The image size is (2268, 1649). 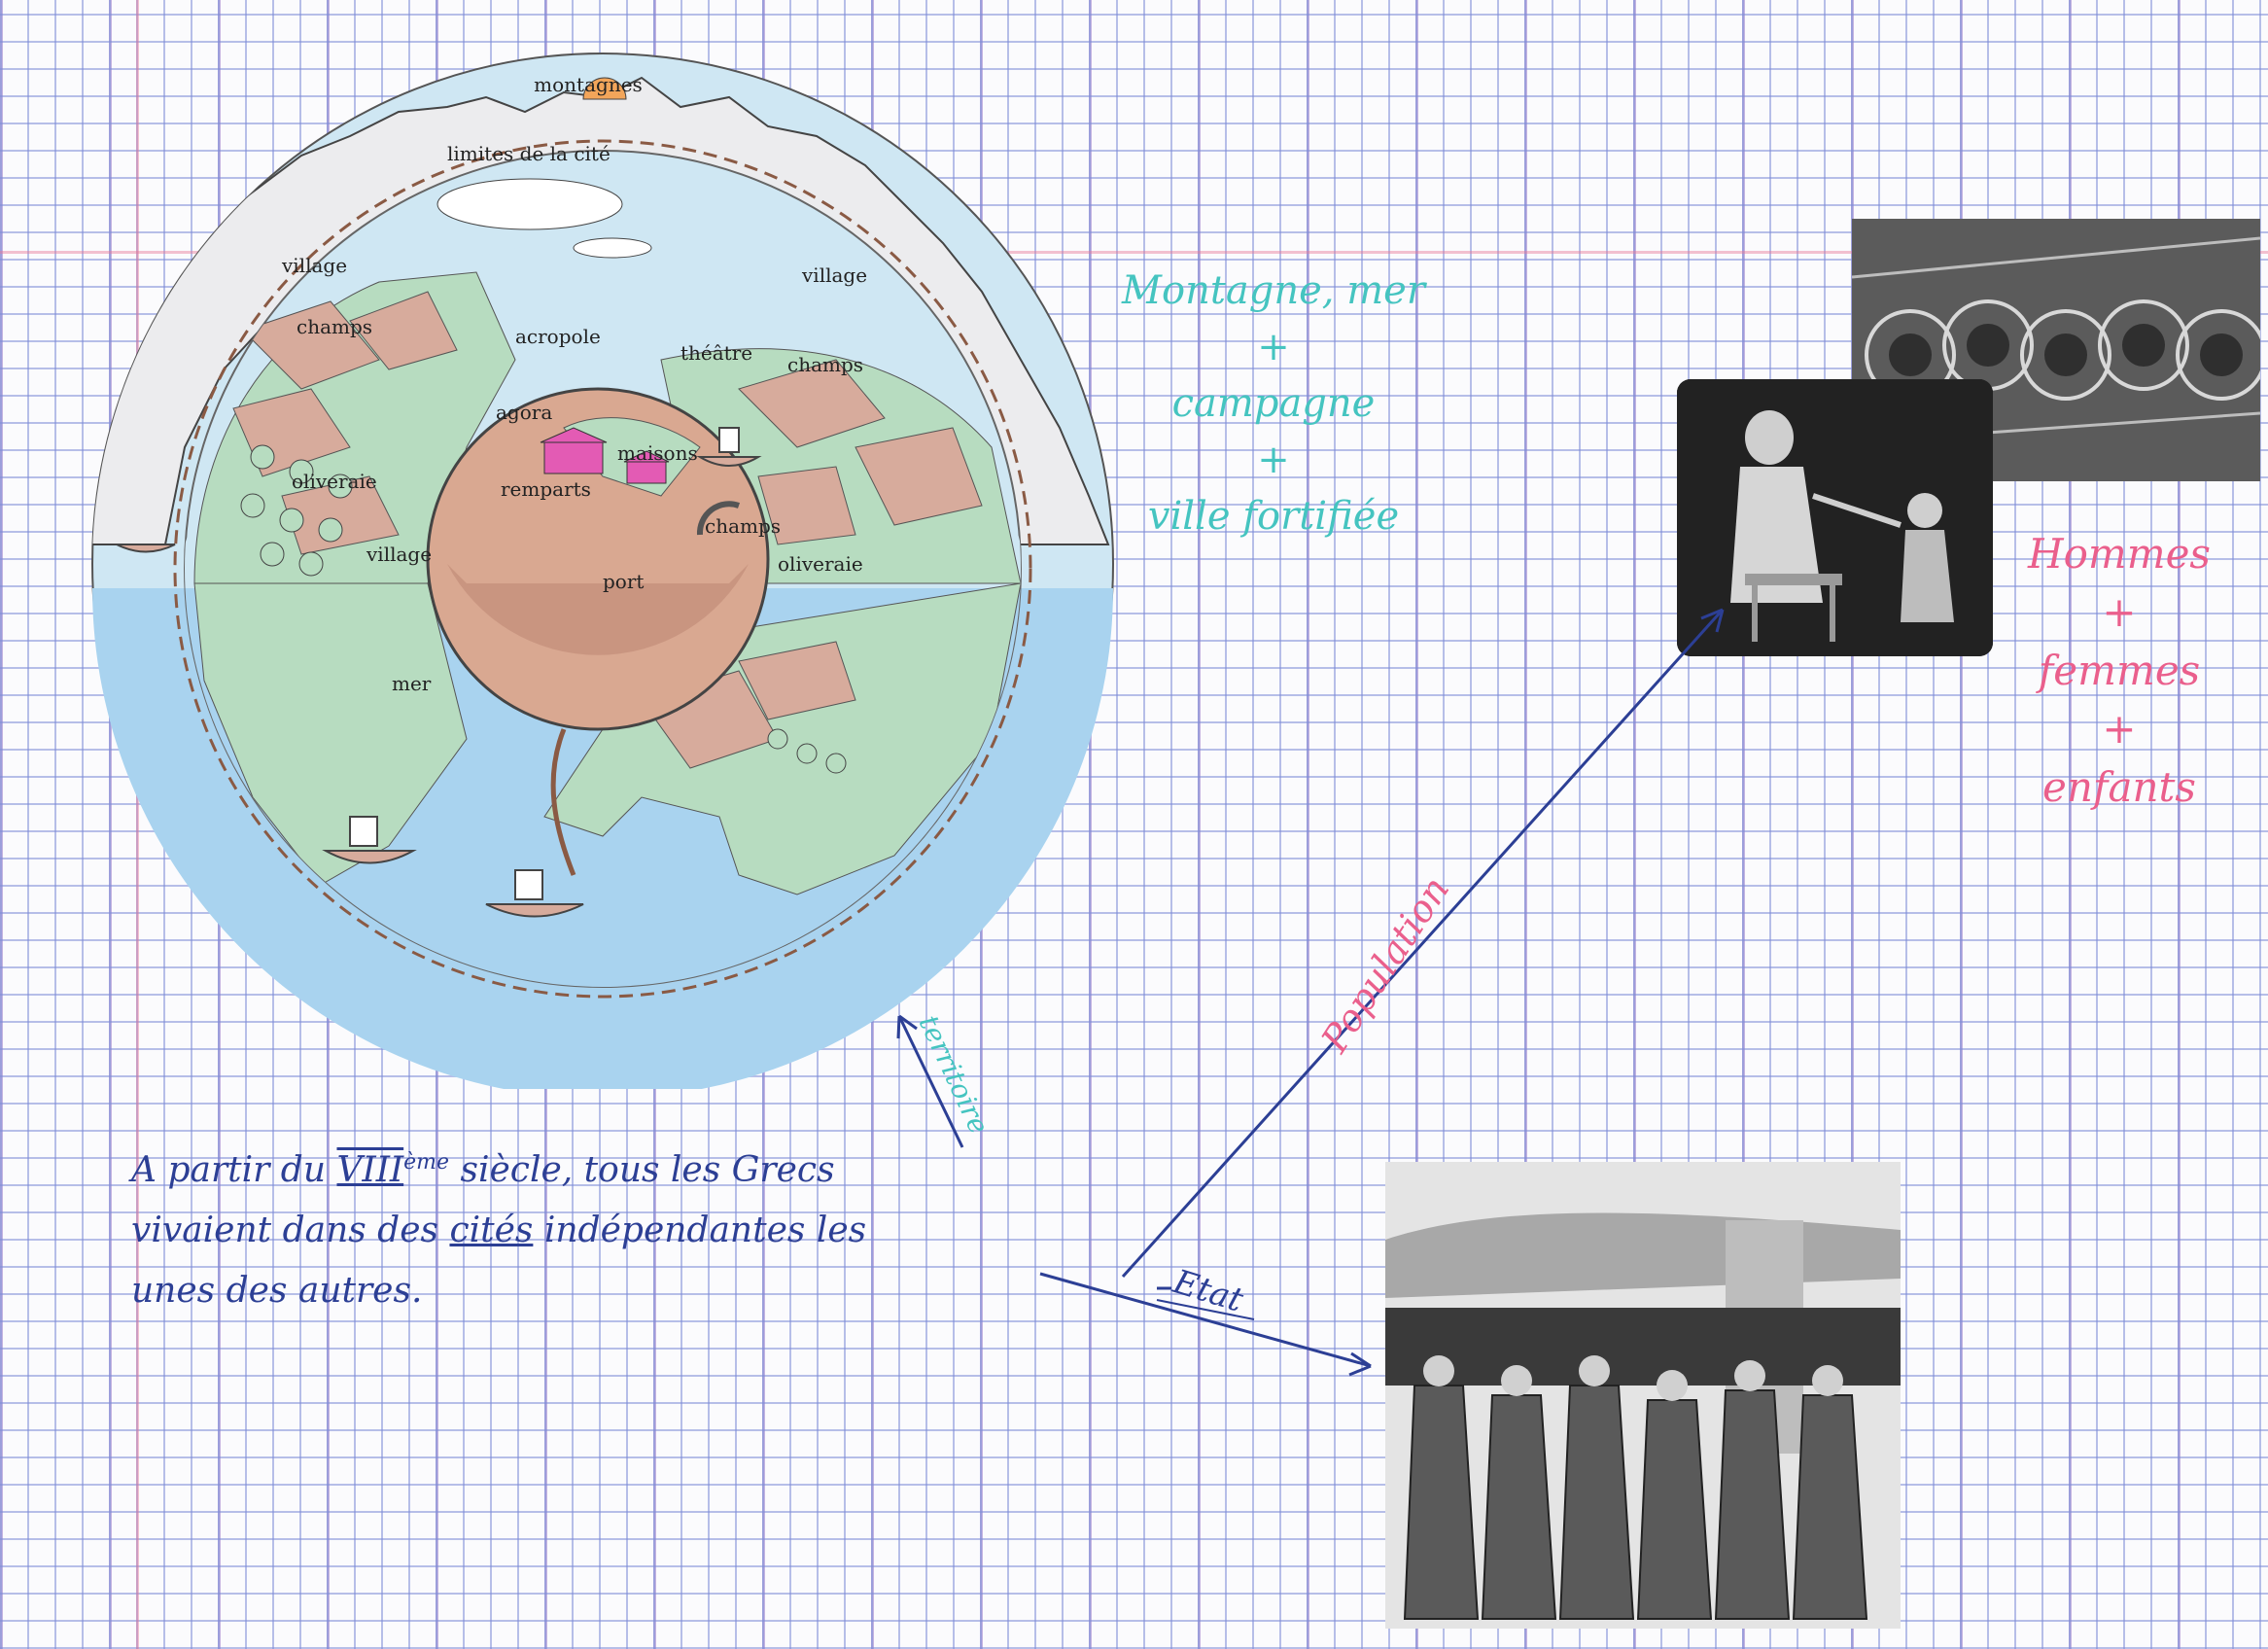 What do you see at coordinates (335, 481) in the screenshot?
I see `label-oliveraie-left: oliveraie` at bounding box center [335, 481].